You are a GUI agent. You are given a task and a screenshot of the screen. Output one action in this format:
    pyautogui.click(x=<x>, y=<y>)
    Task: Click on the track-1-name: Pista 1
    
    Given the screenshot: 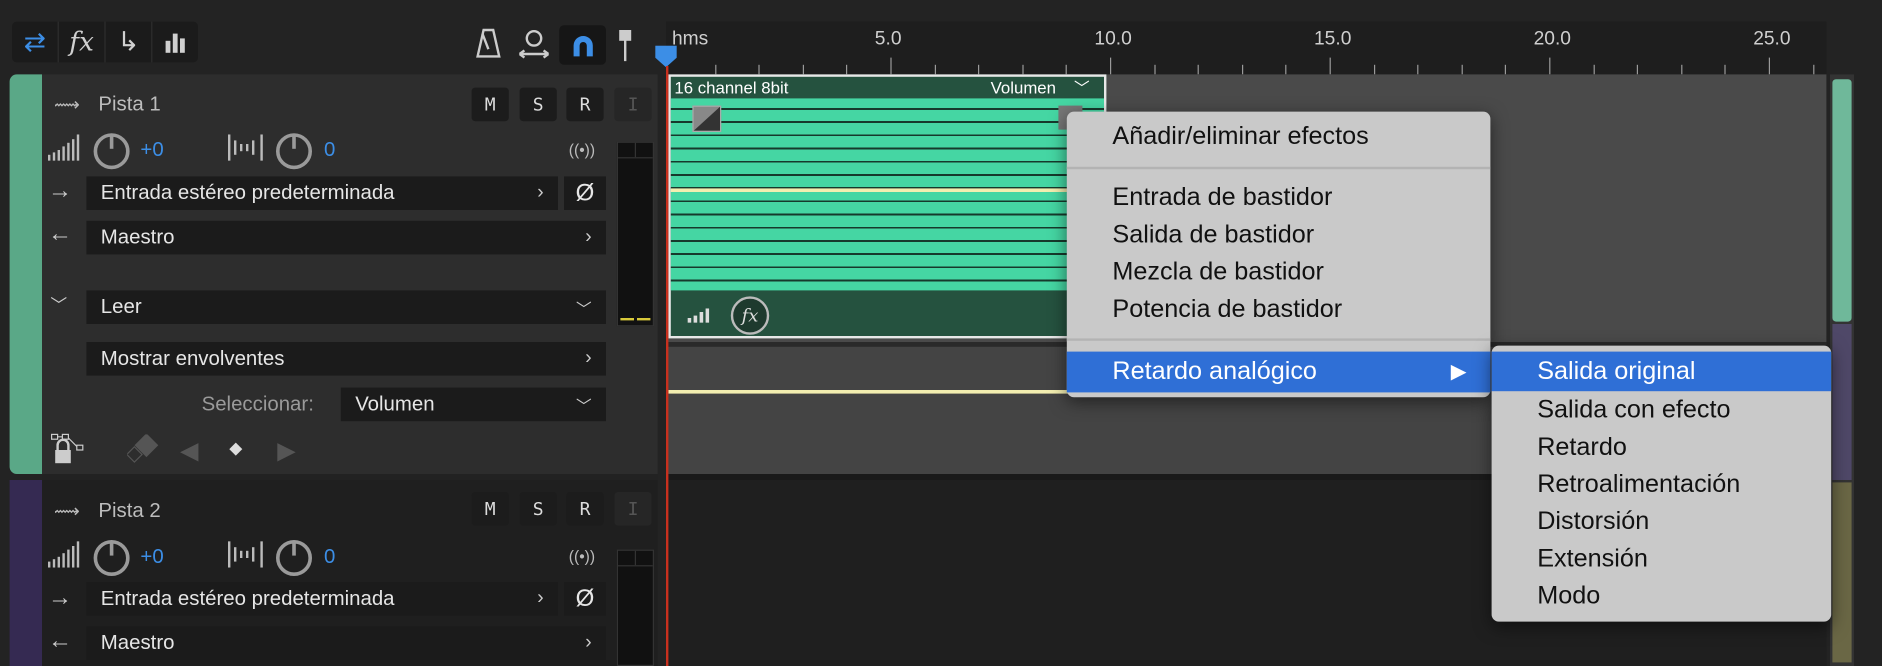 What is the action you would take?
    pyautogui.click(x=129, y=104)
    